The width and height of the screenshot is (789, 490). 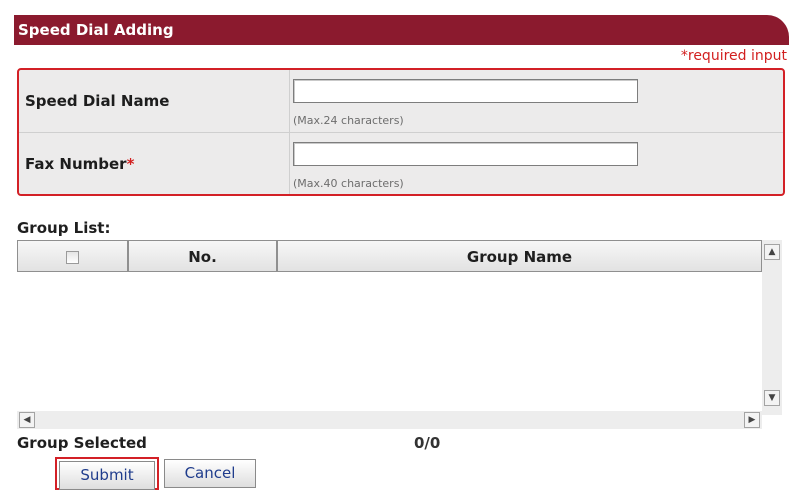 What do you see at coordinates (733, 56) in the screenshot?
I see `required-input-note: *required input` at bounding box center [733, 56].